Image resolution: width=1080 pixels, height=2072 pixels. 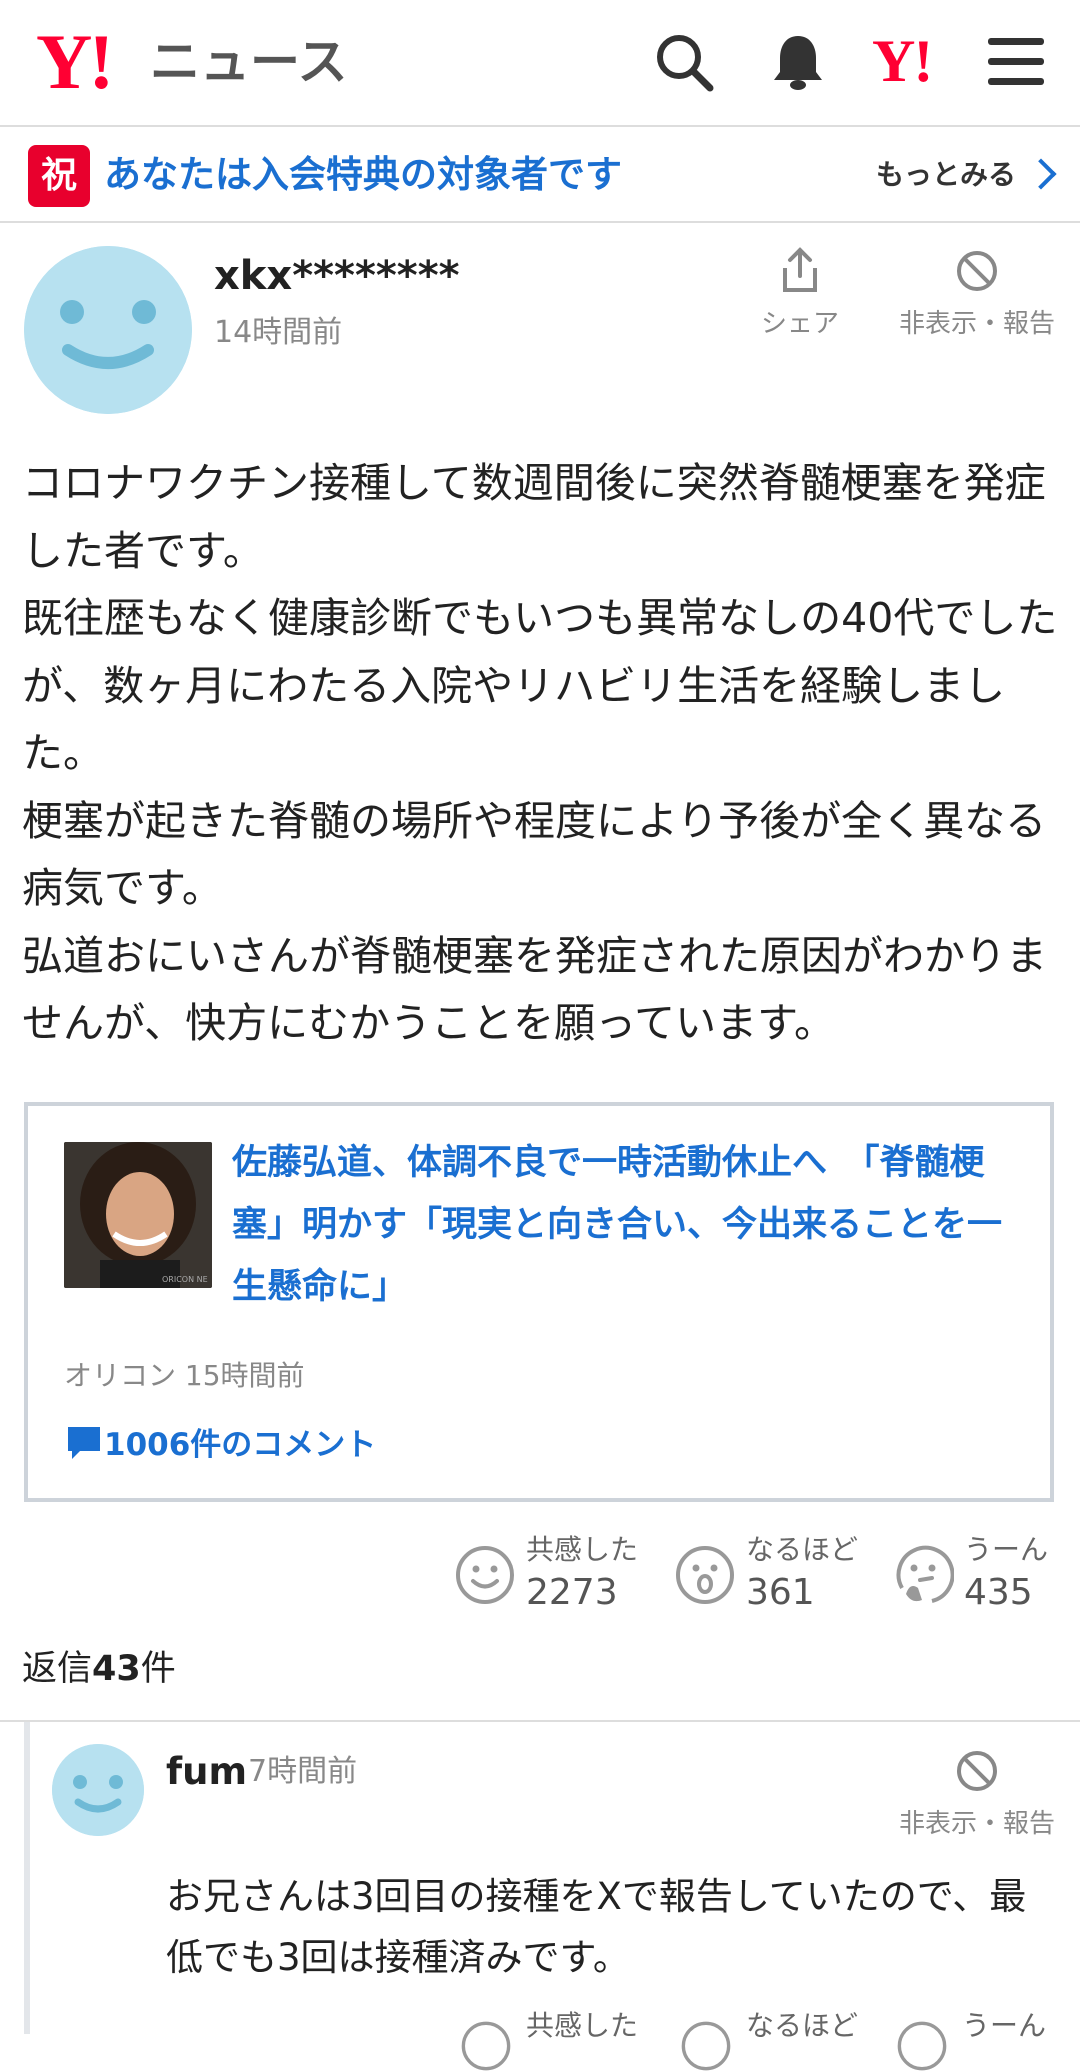 I want to click on reply-reaction-insight-button: なるほど, so click(x=780, y=2039).